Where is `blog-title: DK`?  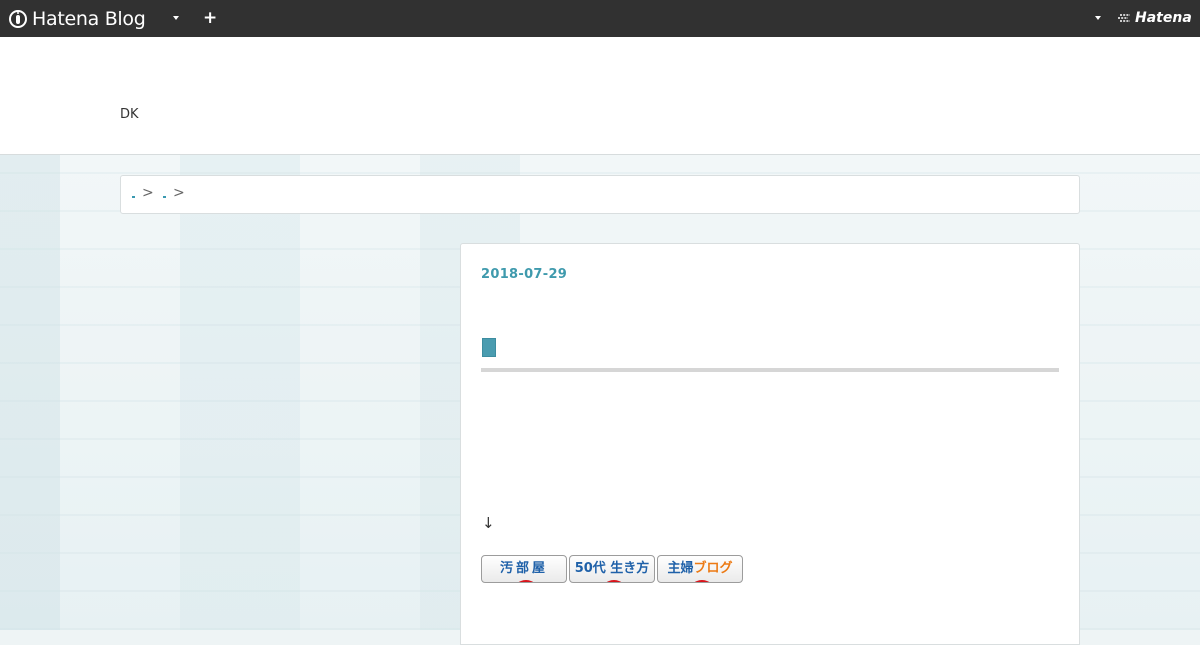
blog-title: DK is located at coordinates (129, 114).